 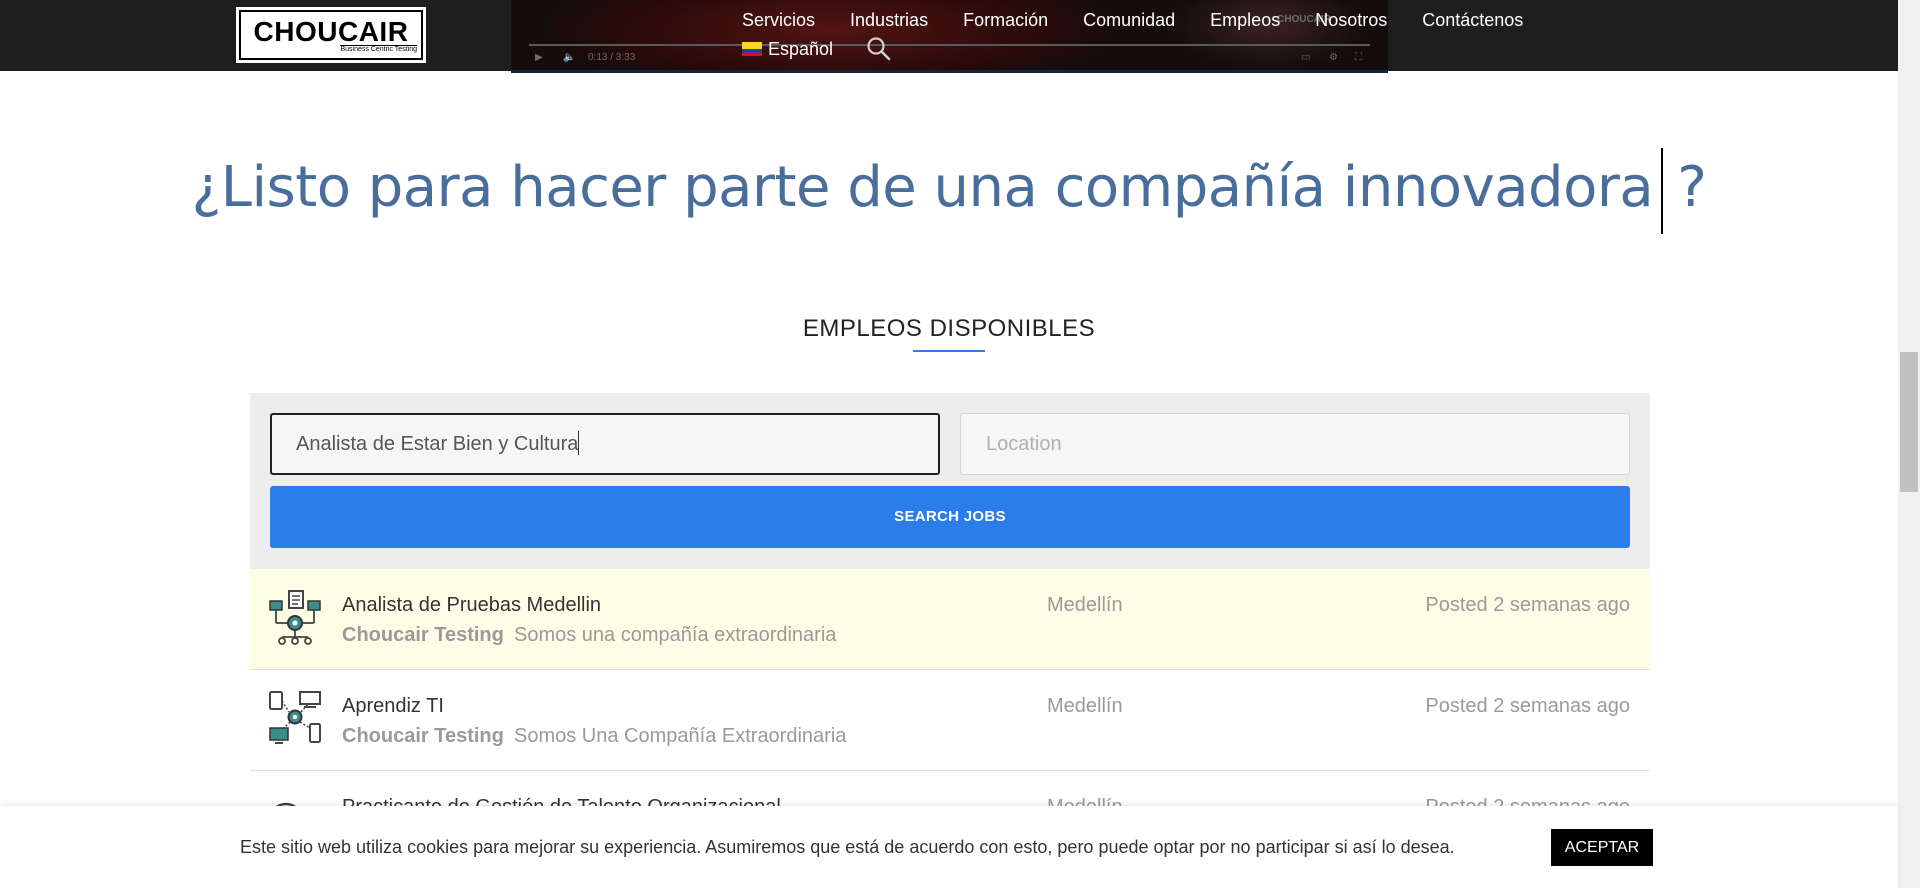 What do you see at coordinates (605, 444) in the screenshot?
I see `keywords-input: Analista de Estar Bien y Cultura` at bounding box center [605, 444].